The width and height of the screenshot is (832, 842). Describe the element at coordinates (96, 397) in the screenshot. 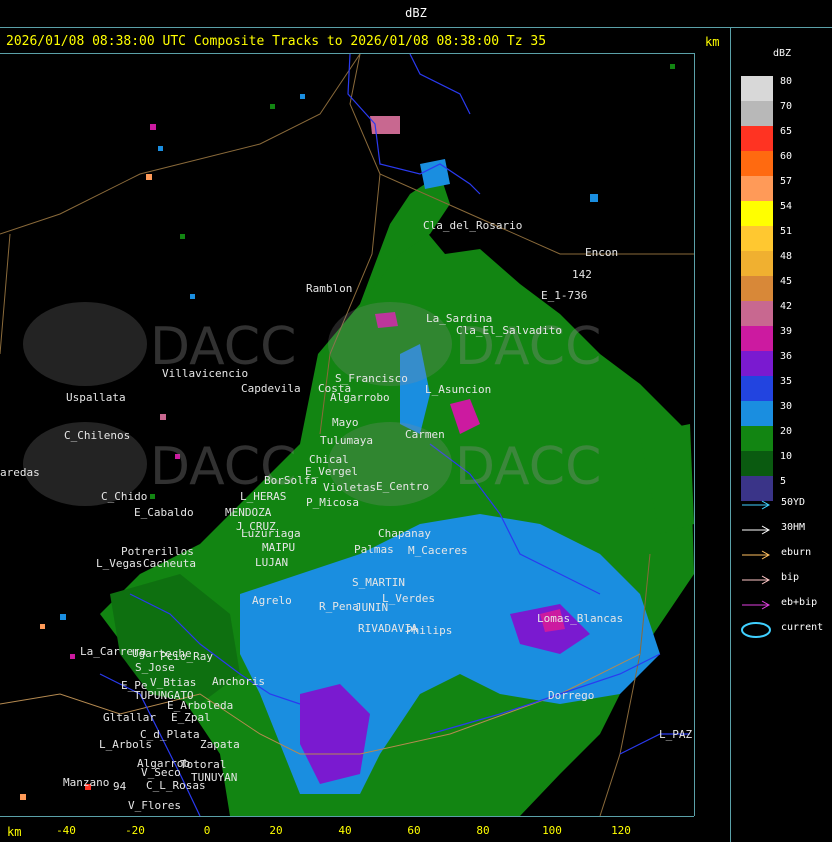

I see `place-label: Uspallata` at that location.